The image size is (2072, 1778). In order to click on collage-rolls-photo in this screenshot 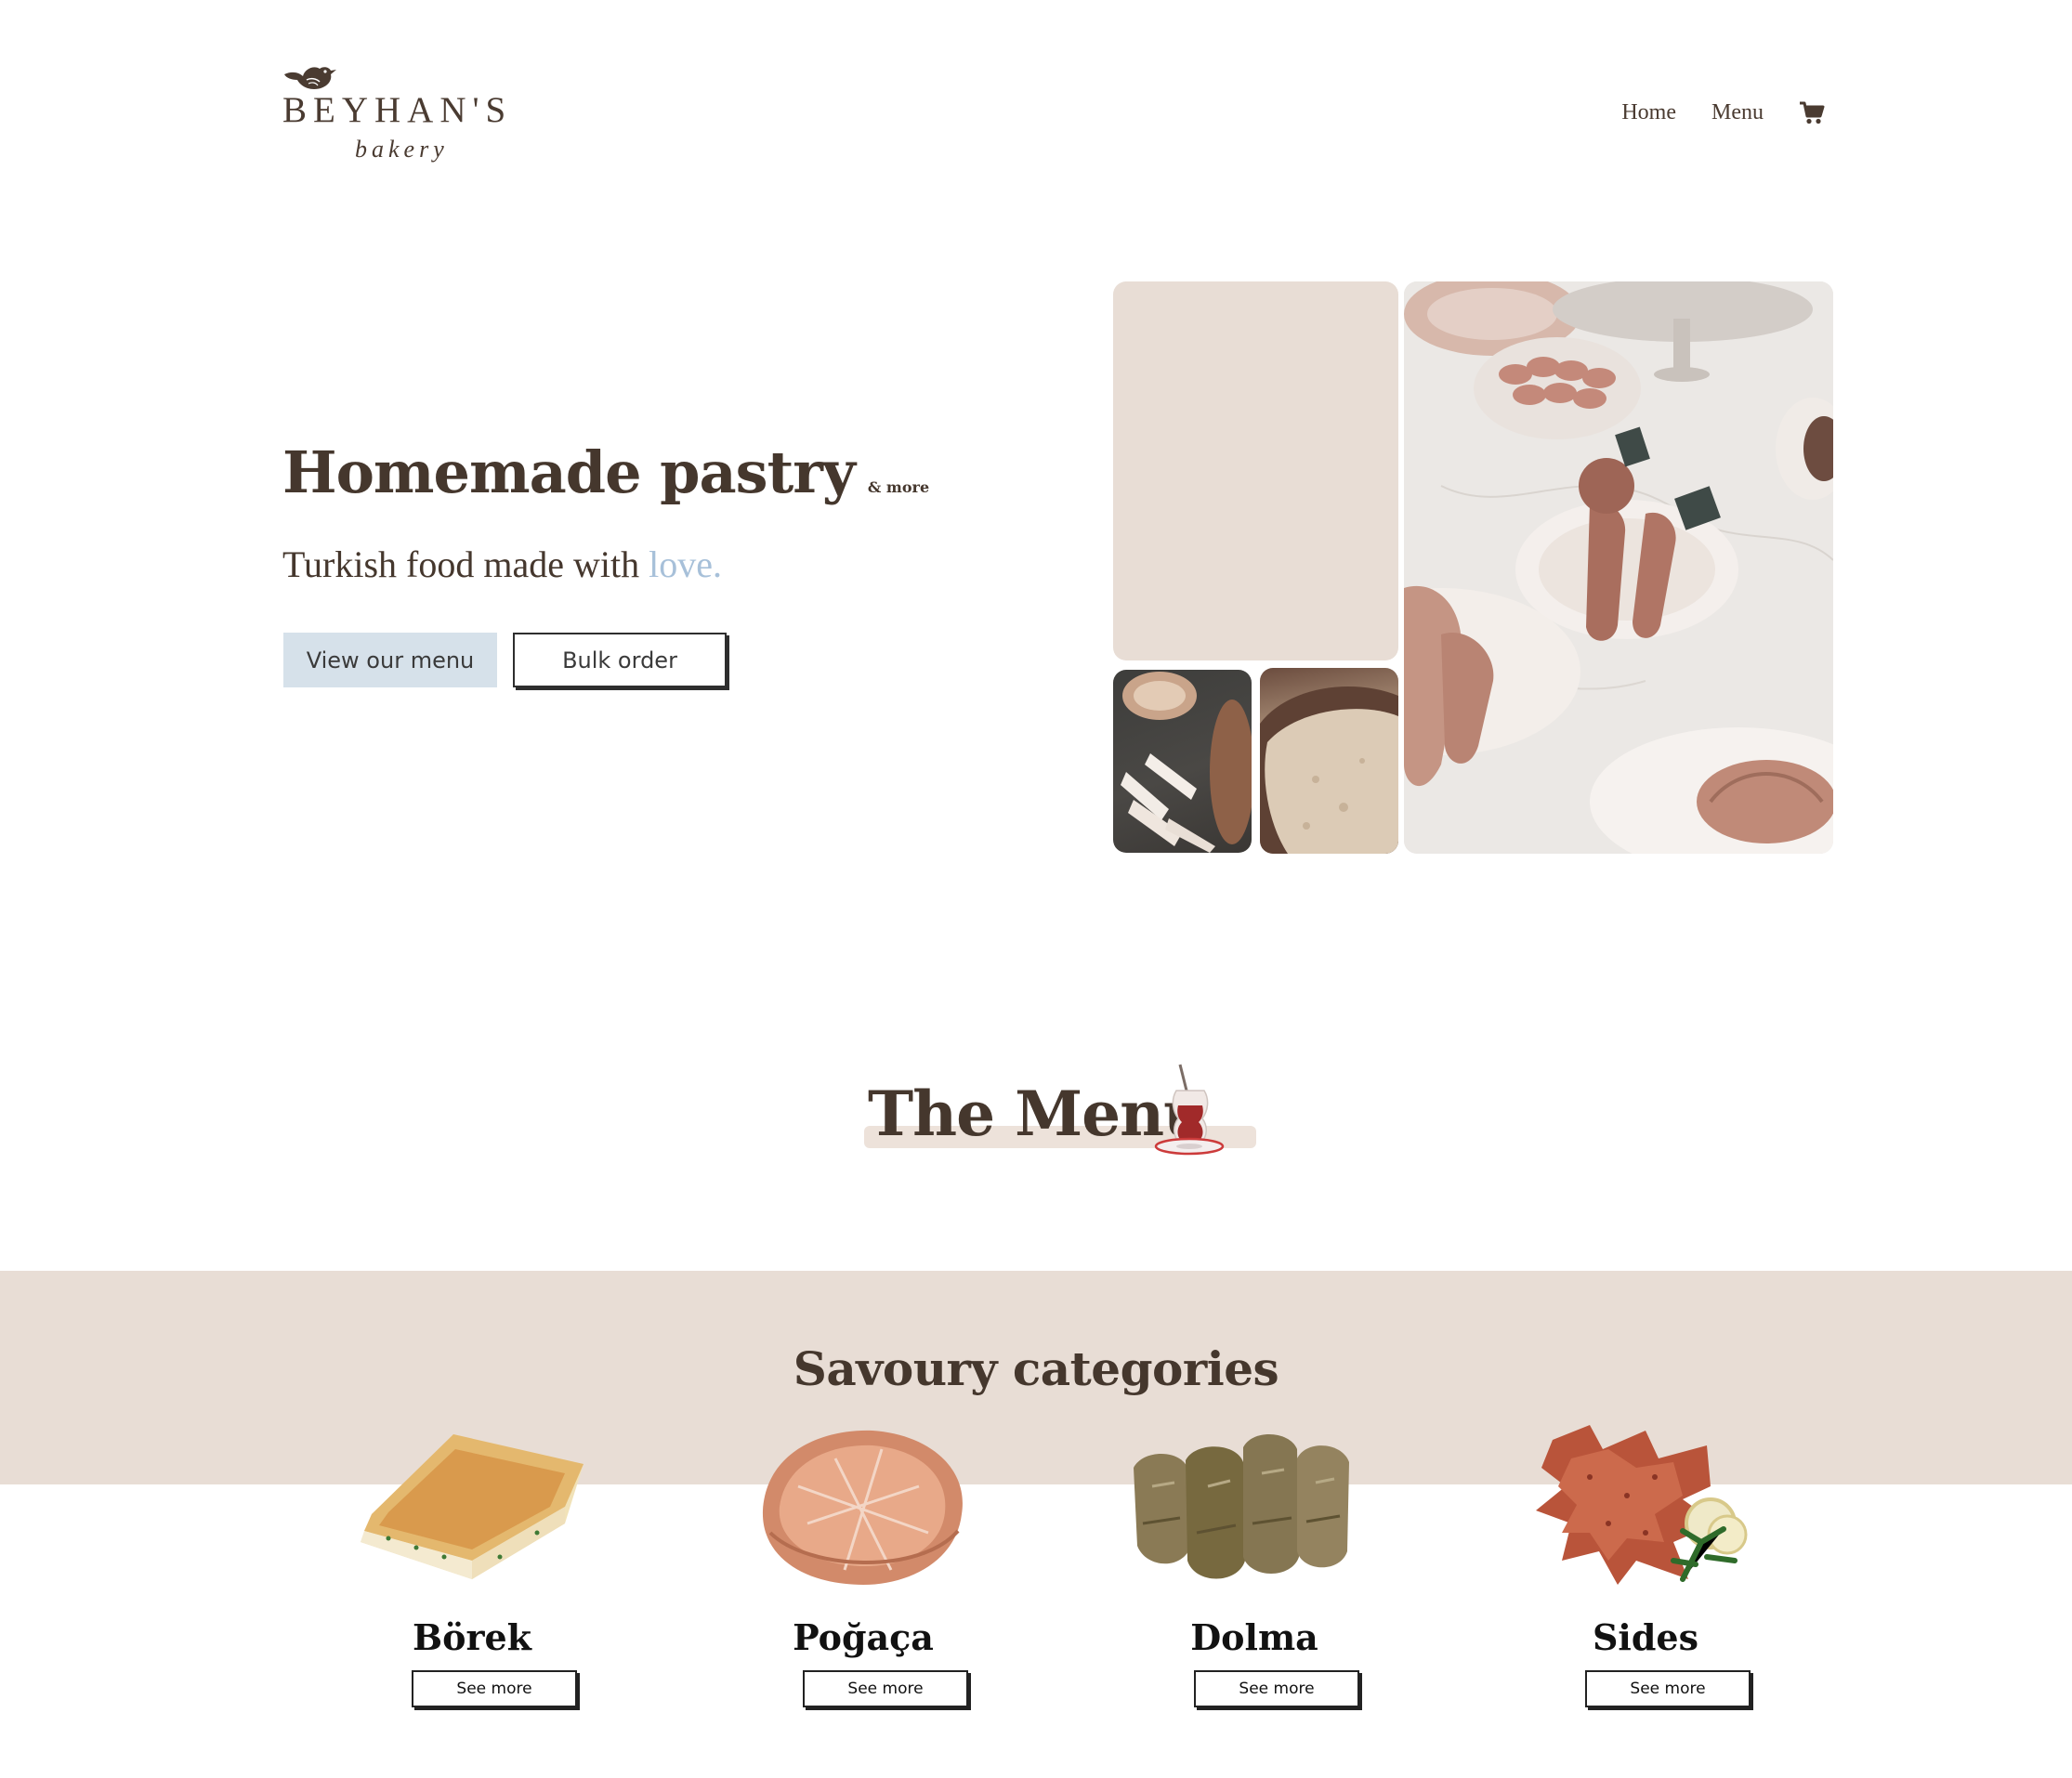, I will do `click(1182, 761)`.